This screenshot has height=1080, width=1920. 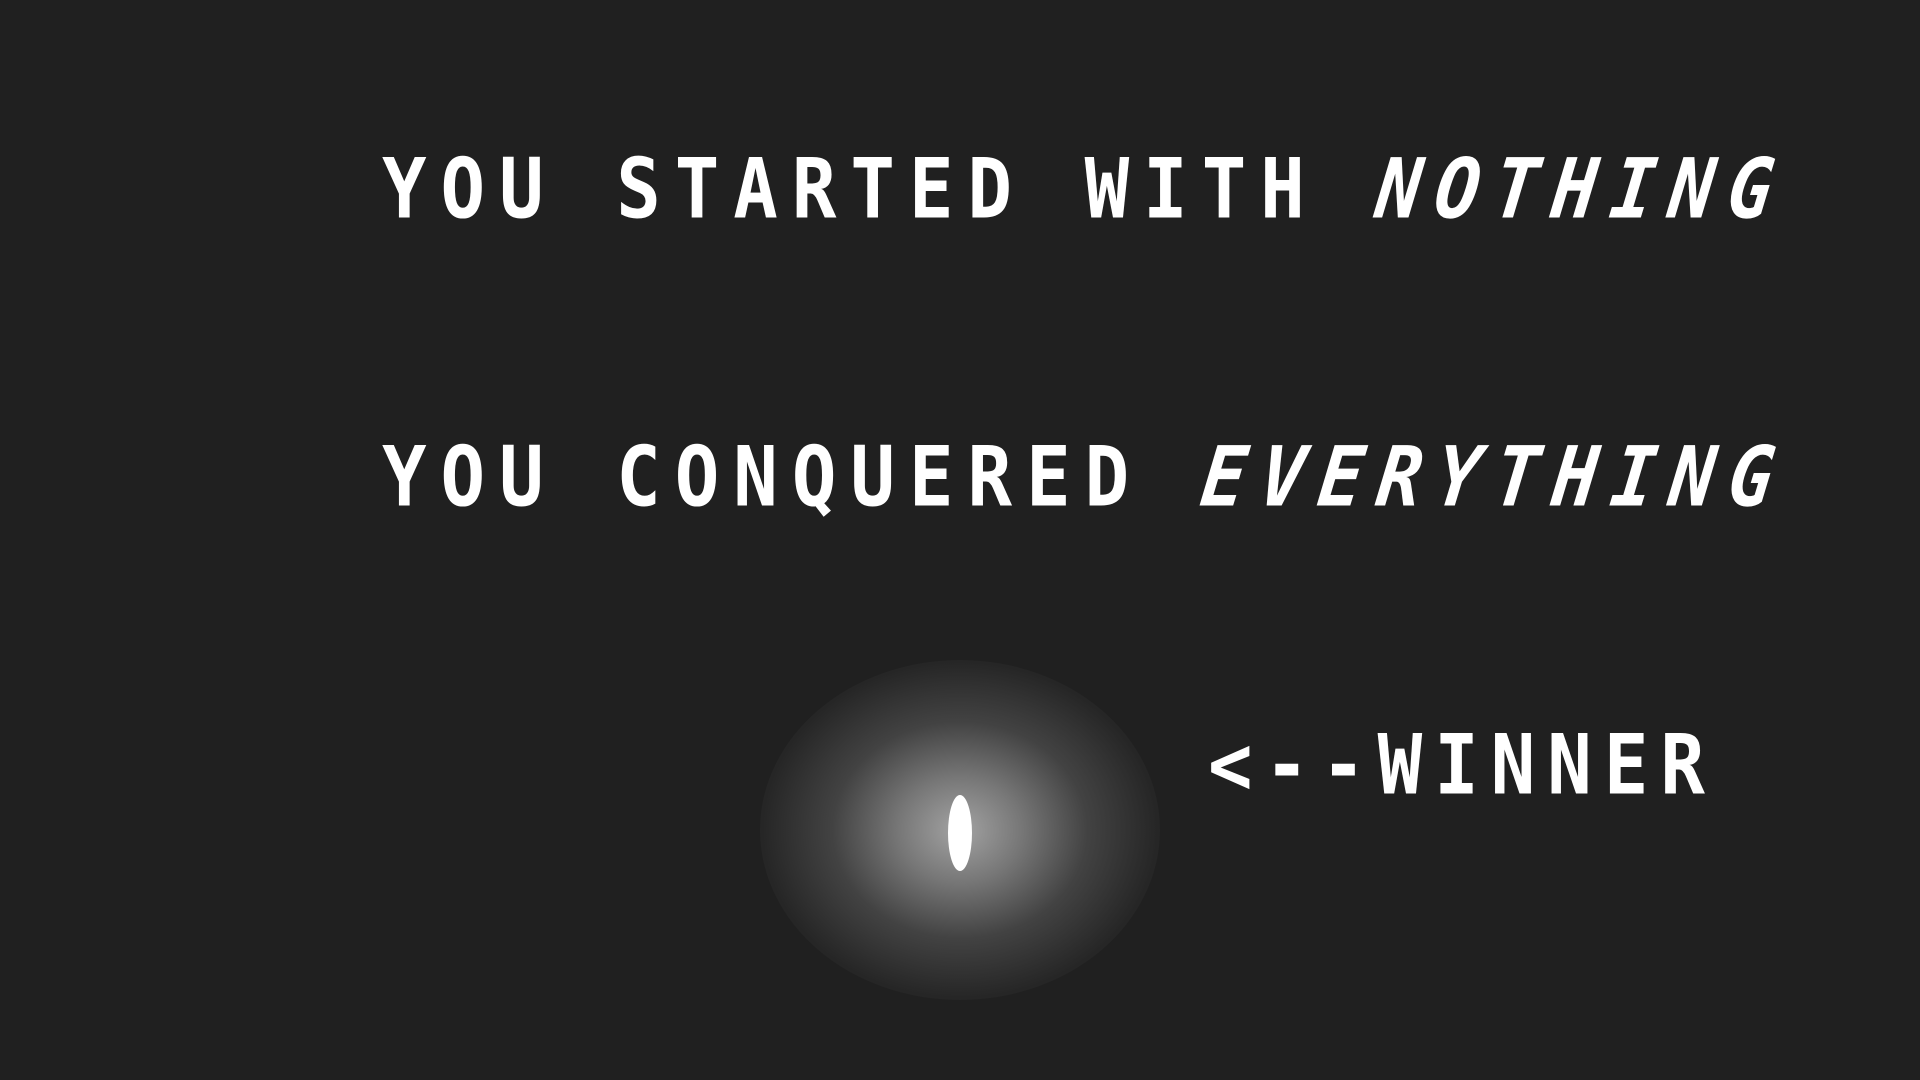 What do you see at coordinates (1582, 189) in the screenshot?
I see `ending-line-1-emphasis: NOTHING` at bounding box center [1582, 189].